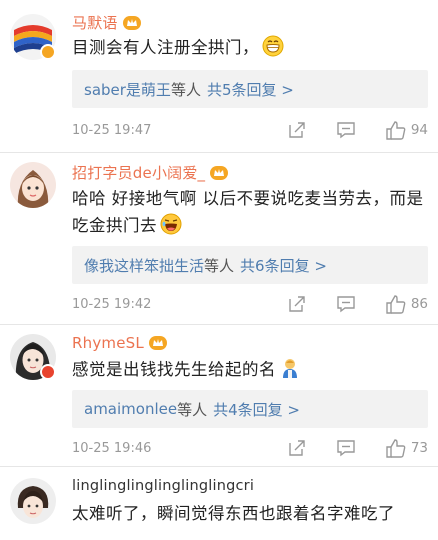  Describe the element at coordinates (127, 89) in the screenshot. I see `reply-user-link: saber是萌王` at that location.